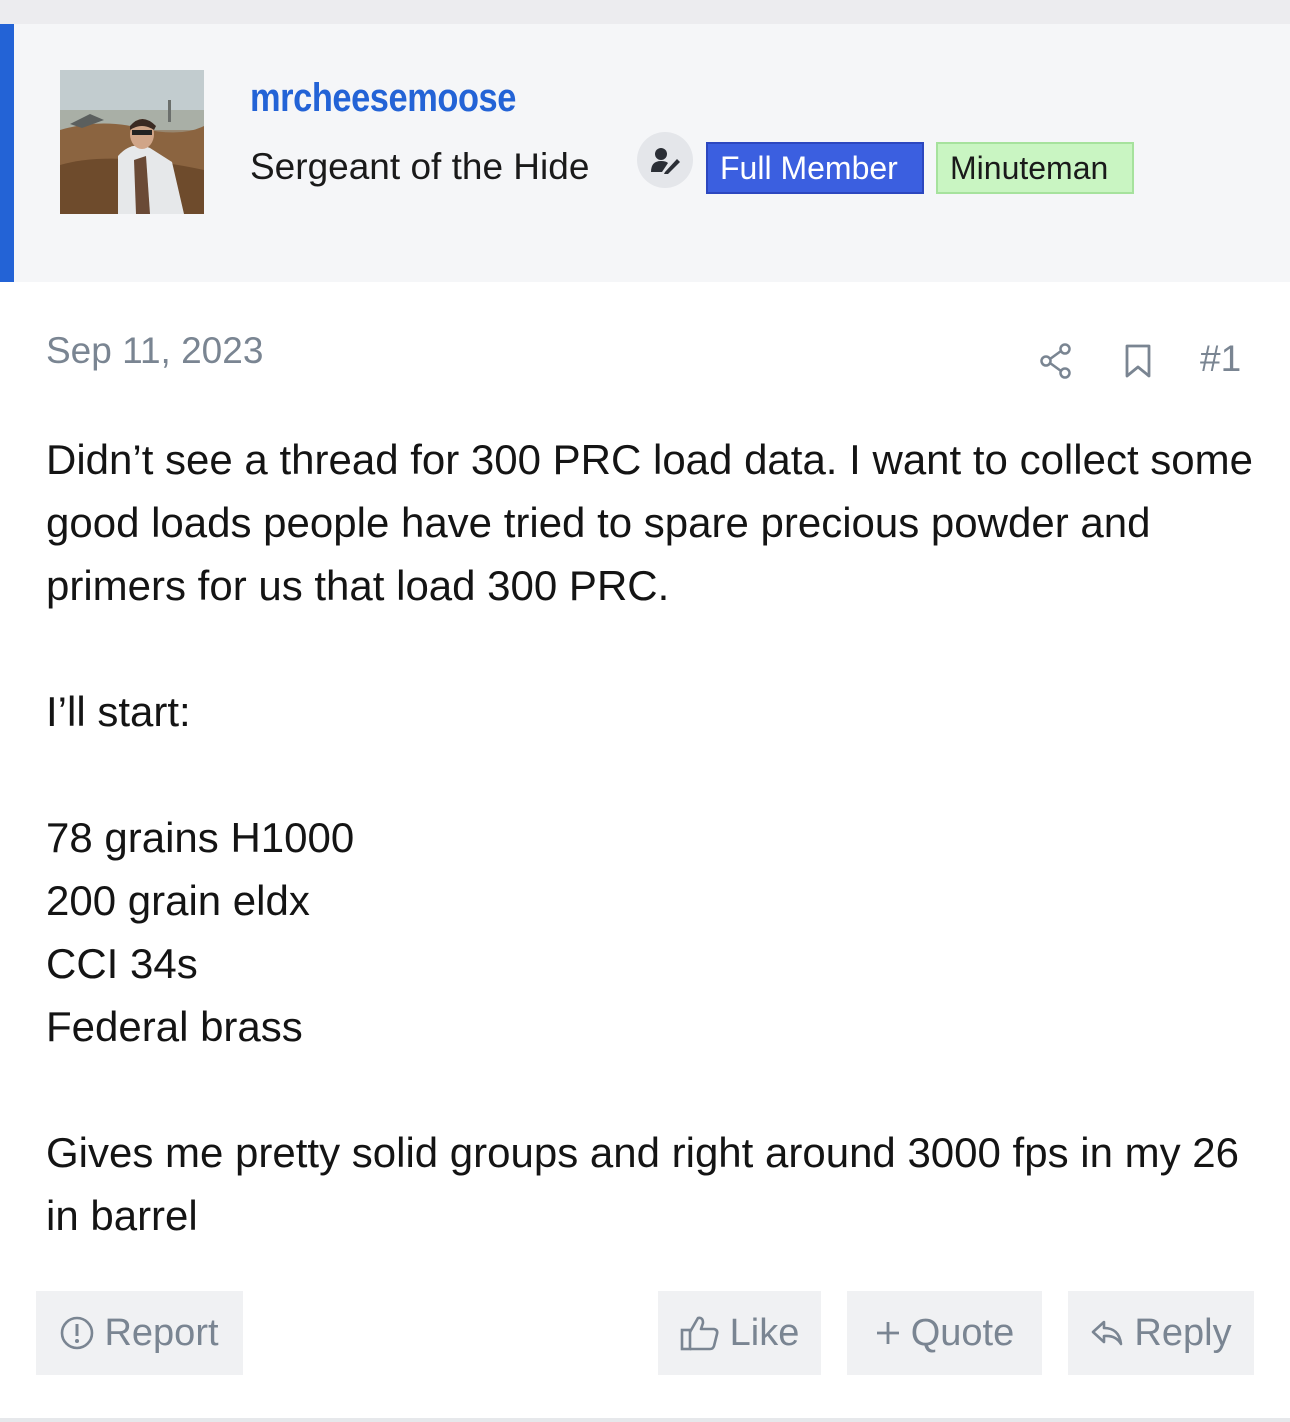 This screenshot has width=1290, height=1422. What do you see at coordinates (1107, 1333) in the screenshot?
I see `reply-arrow-icon` at bounding box center [1107, 1333].